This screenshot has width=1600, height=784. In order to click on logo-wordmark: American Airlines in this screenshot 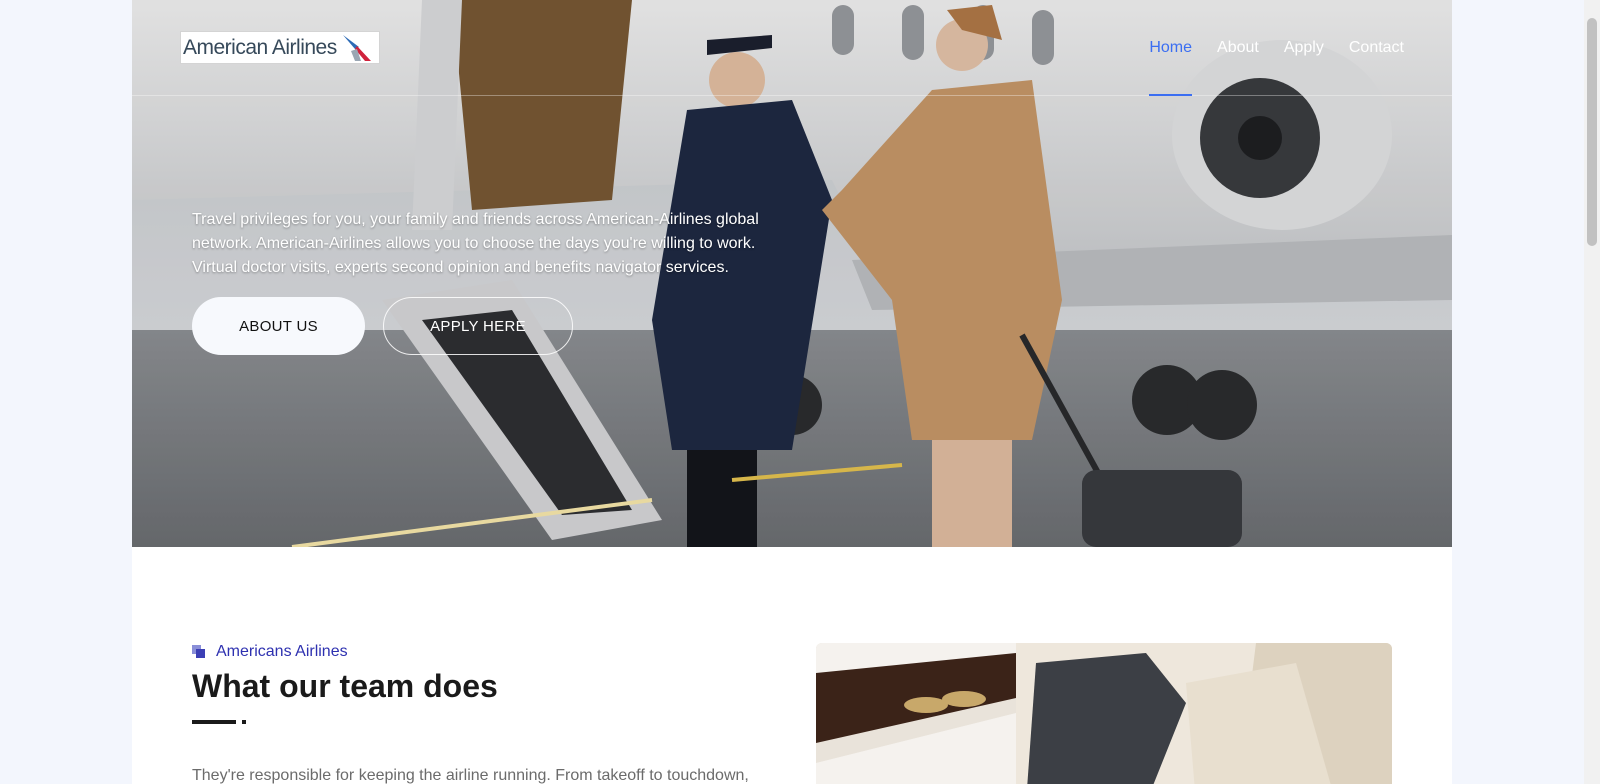, I will do `click(260, 47)`.